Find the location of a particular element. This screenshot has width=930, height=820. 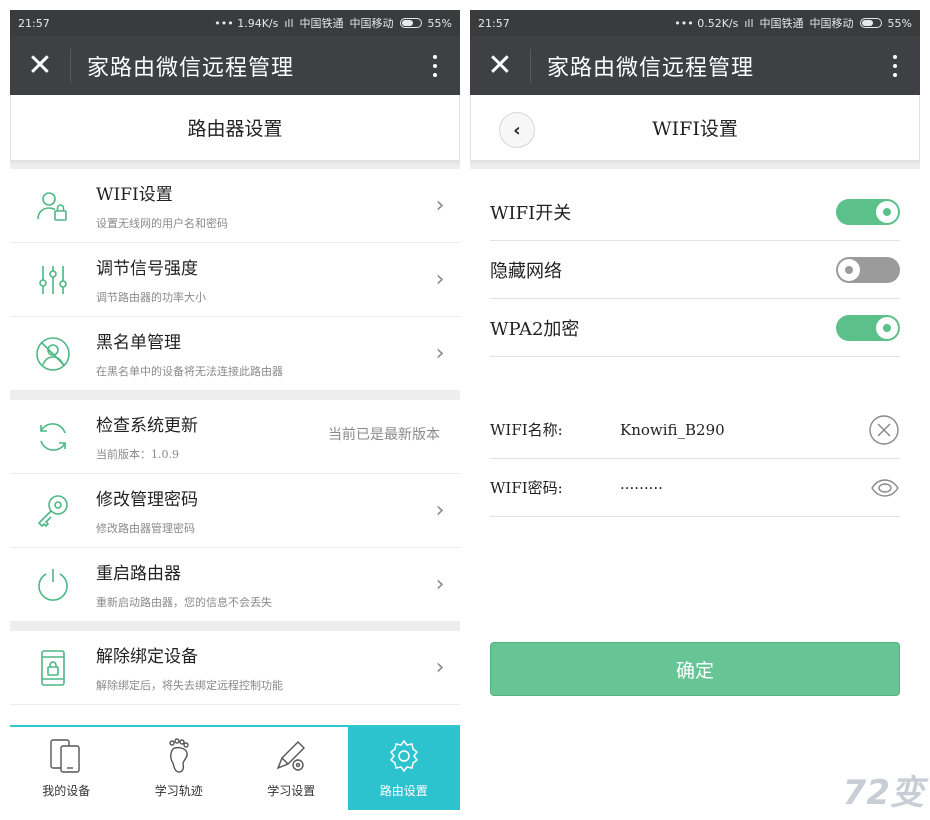

item-title: WIFI设置 is located at coordinates (134, 195).